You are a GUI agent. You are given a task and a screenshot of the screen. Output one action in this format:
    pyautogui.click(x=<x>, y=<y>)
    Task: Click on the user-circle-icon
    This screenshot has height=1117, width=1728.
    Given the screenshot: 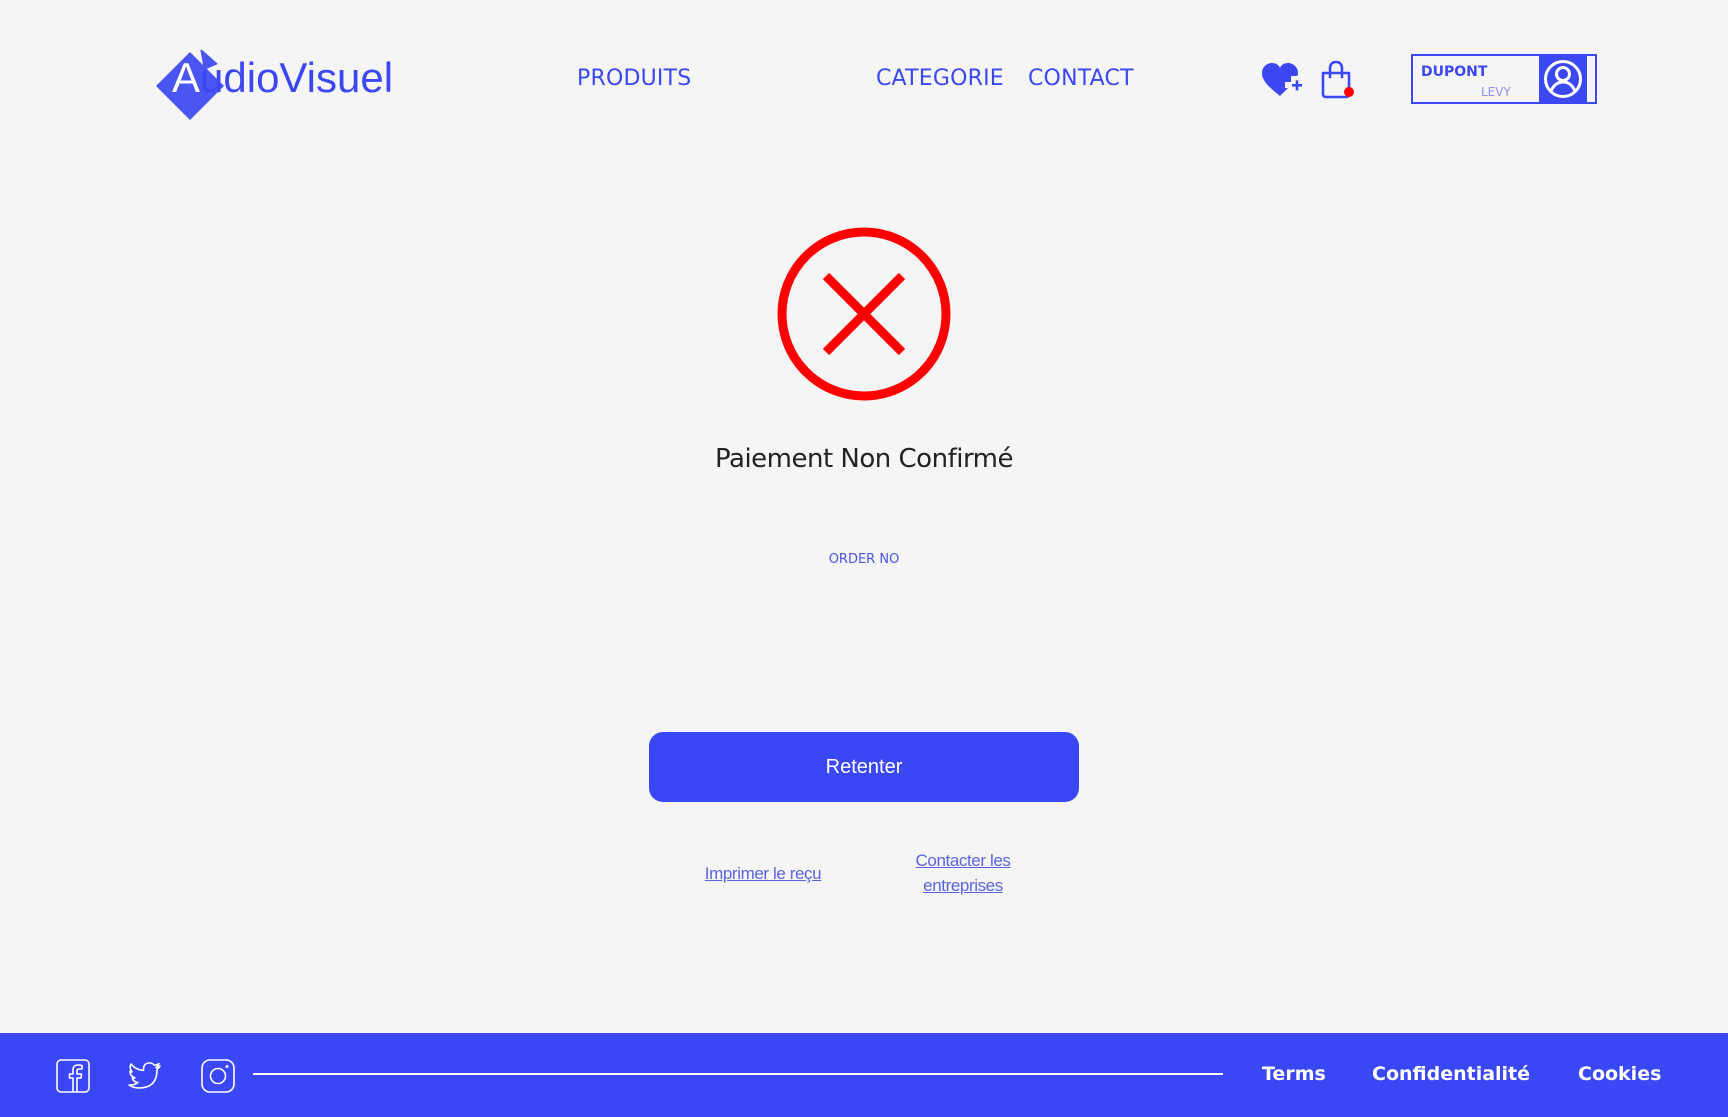 What is the action you would take?
    pyautogui.click(x=1563, y=79)
    